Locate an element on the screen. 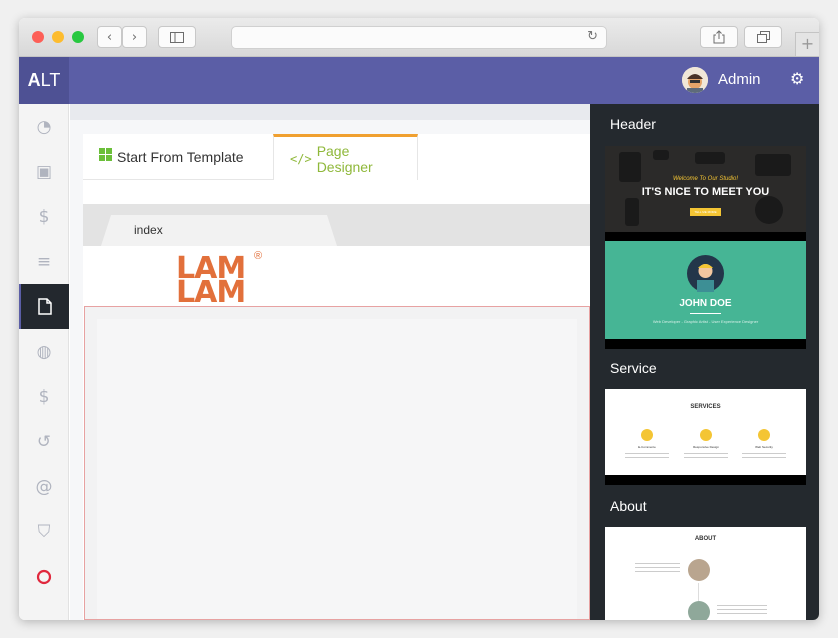  tab-label: Start From Template is located at coordinates (180, 156).